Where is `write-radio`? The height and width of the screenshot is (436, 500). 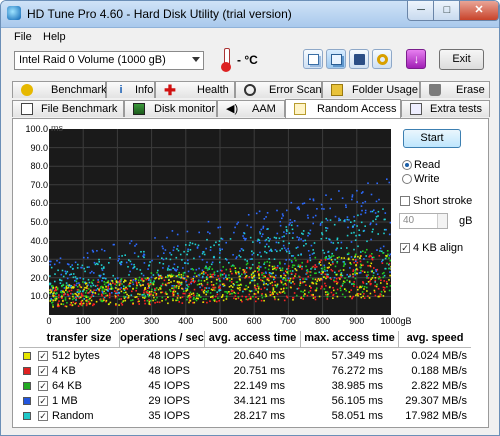 write-radio is located at coordinates (407, 179).